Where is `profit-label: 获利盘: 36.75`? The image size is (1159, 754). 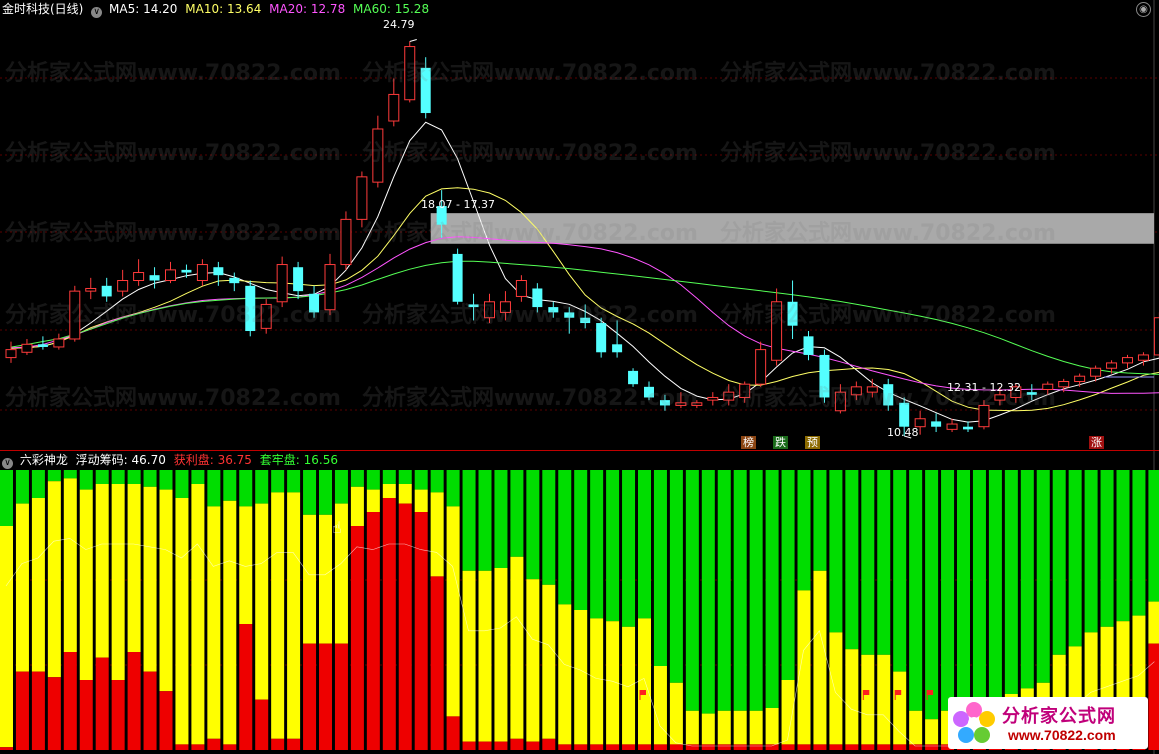 profit-label: 获利盘: 36.75 is located at coordinates (212, 460).